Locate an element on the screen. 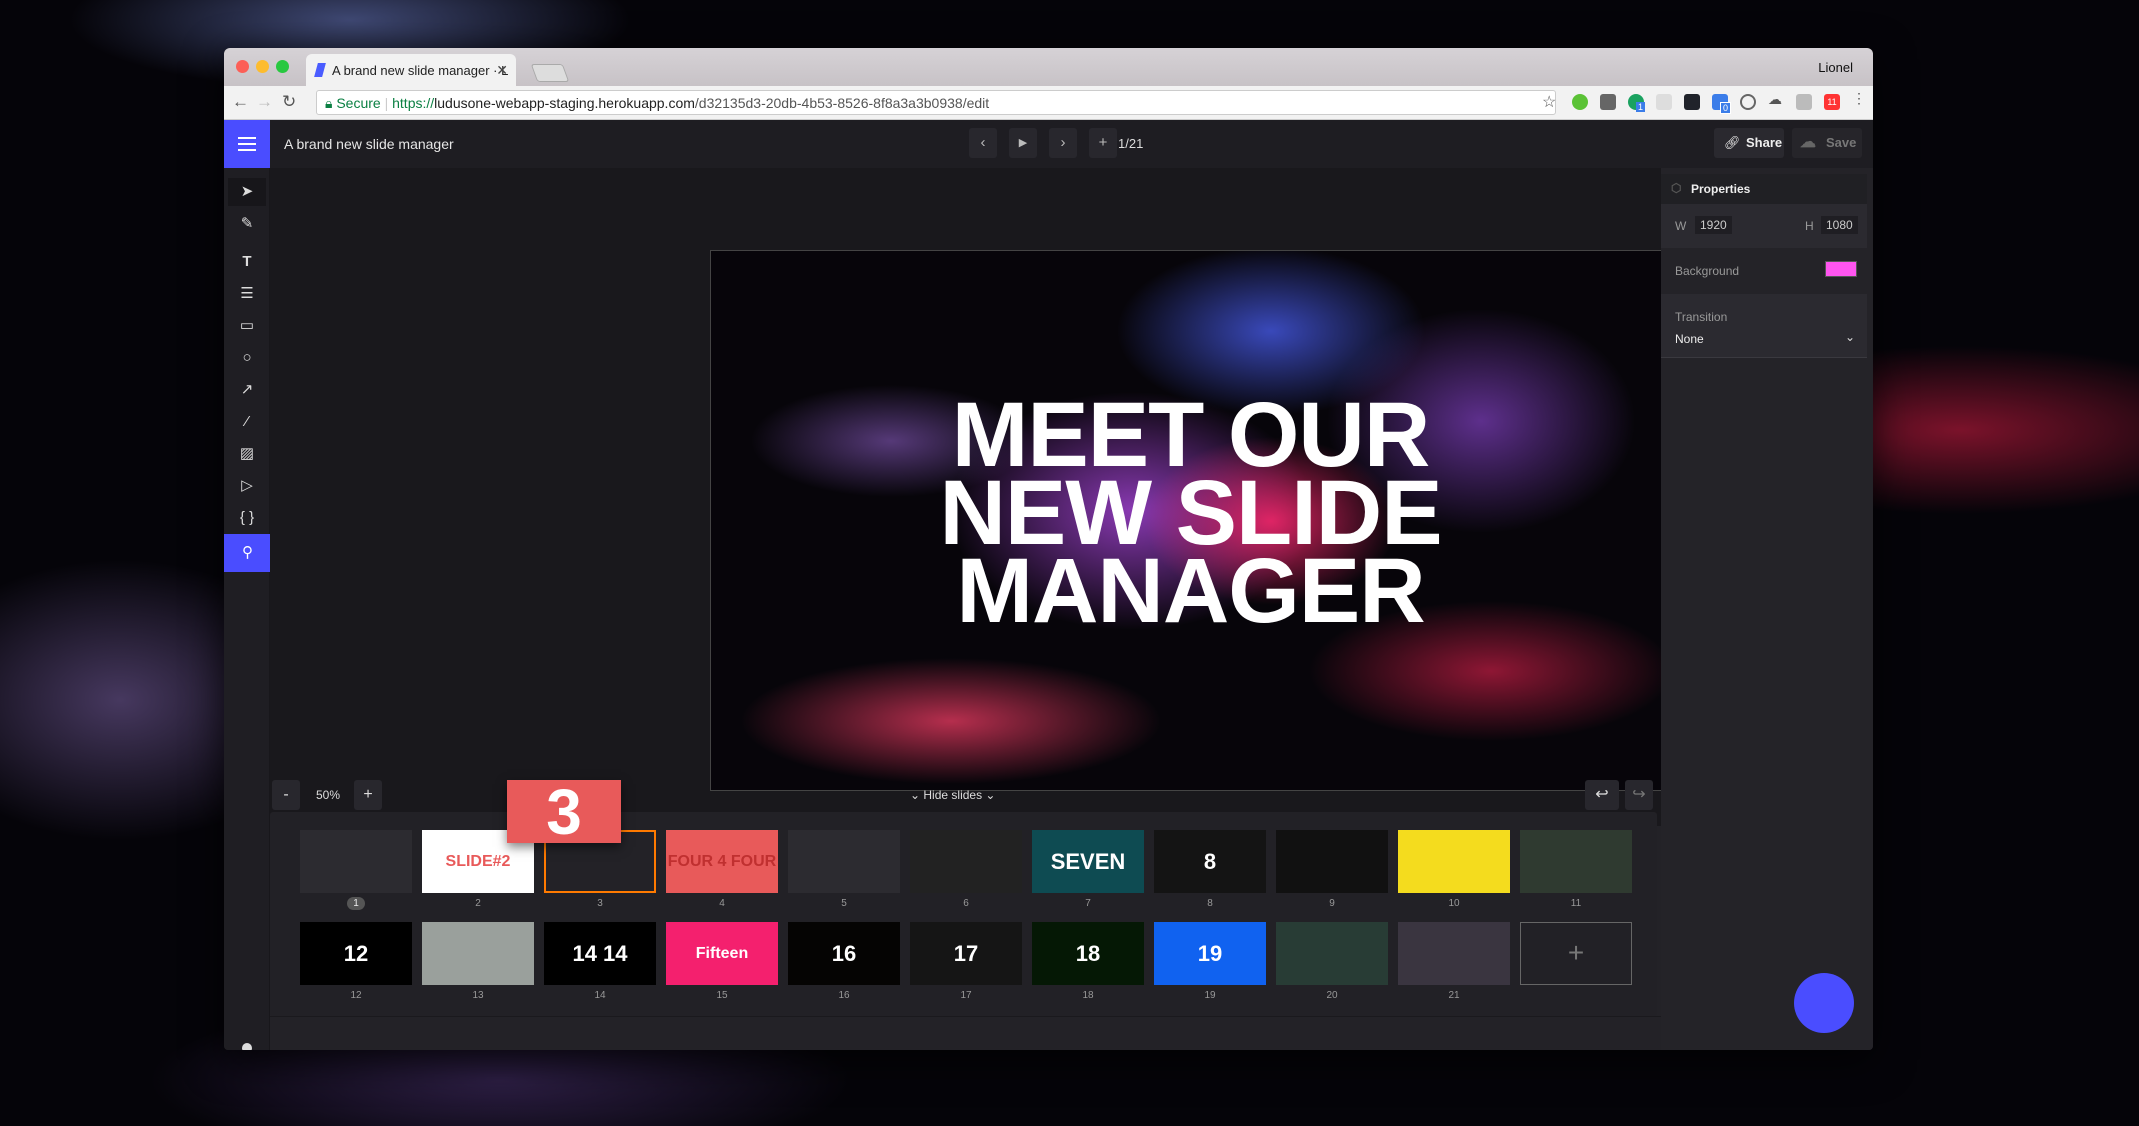 This screenshot has width=2139, height=1126. share-label: Share is located at coordinates (1764, 142).